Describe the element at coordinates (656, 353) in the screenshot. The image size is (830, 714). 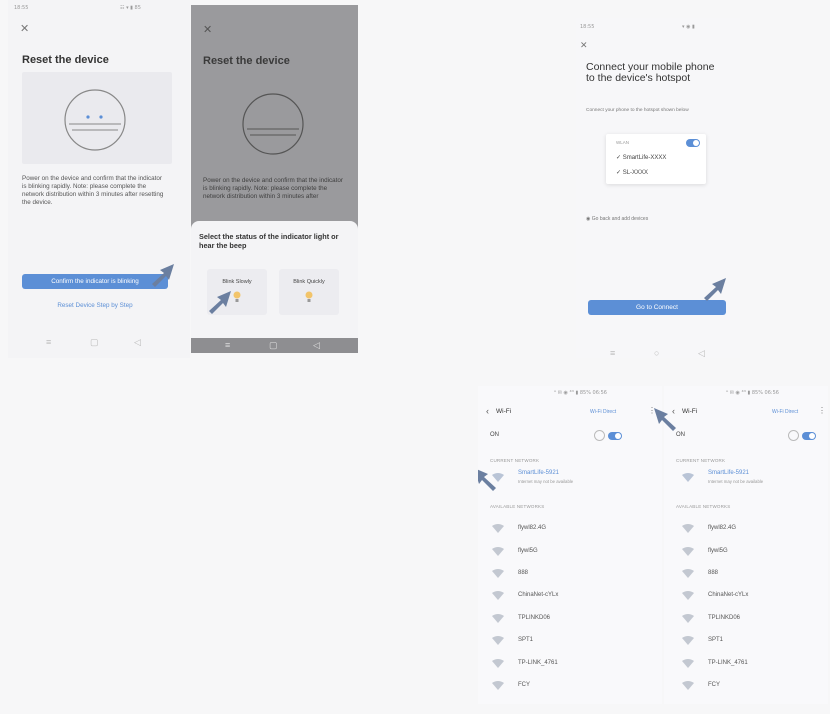
I see `nav-home-icon: ○` at that location.